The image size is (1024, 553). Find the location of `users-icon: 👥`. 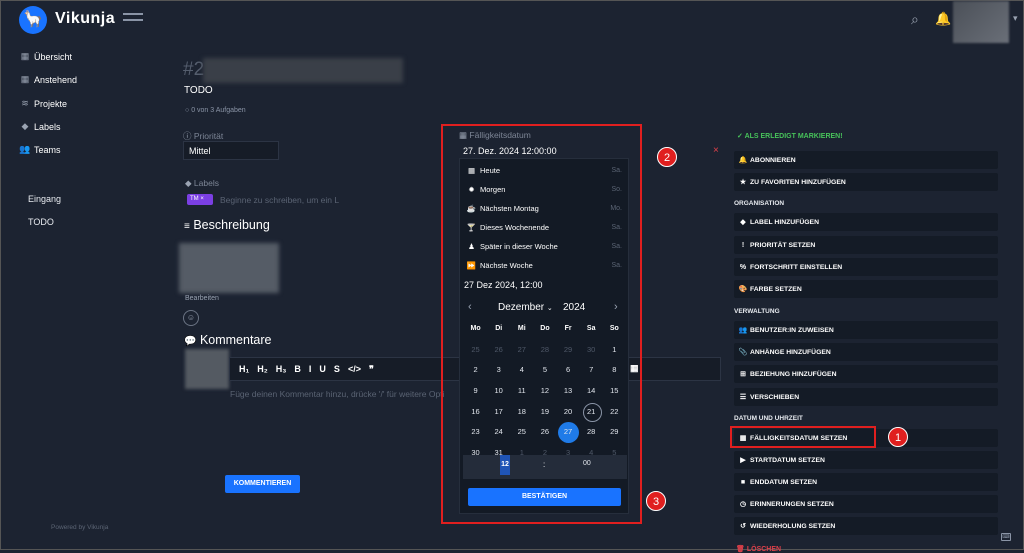

users-icon: 👥 is located at coordinates (743, 330).